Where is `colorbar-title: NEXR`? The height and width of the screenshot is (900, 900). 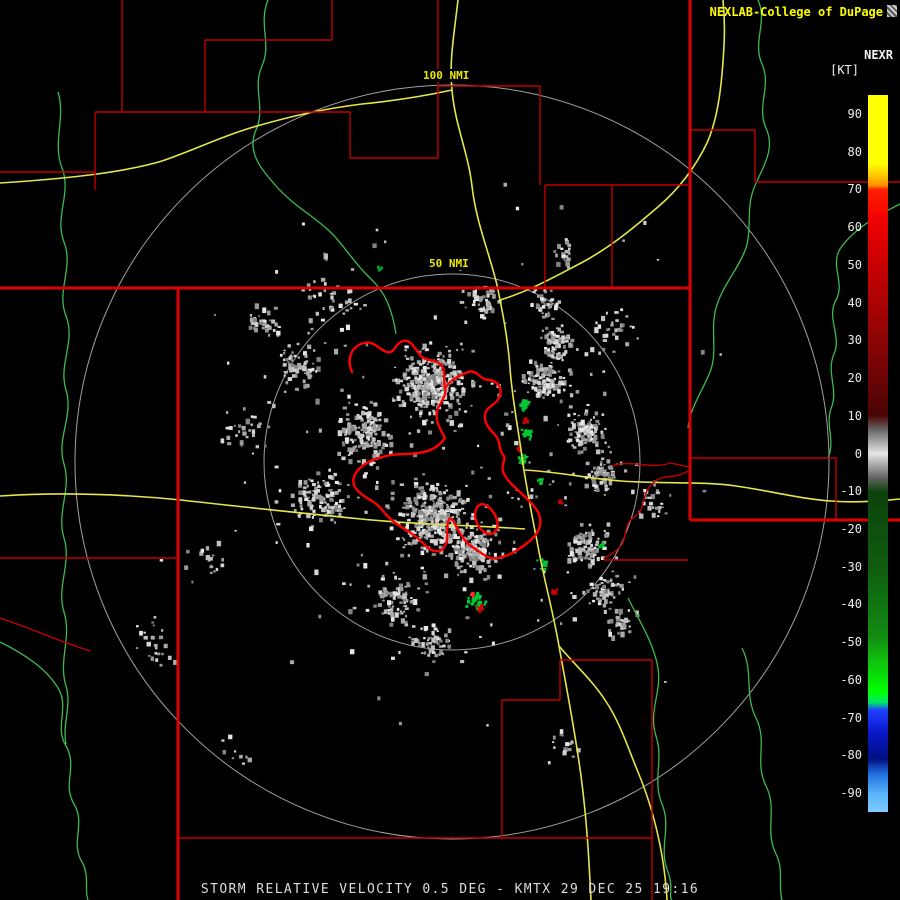
colorbar-title: NEXR is located at coordinates (878, 55).